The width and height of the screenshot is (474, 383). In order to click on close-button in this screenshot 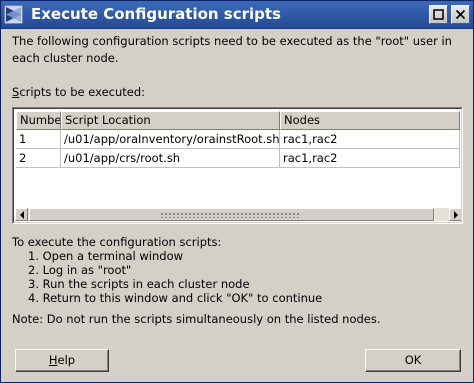, I will do `click(460, 14)`.